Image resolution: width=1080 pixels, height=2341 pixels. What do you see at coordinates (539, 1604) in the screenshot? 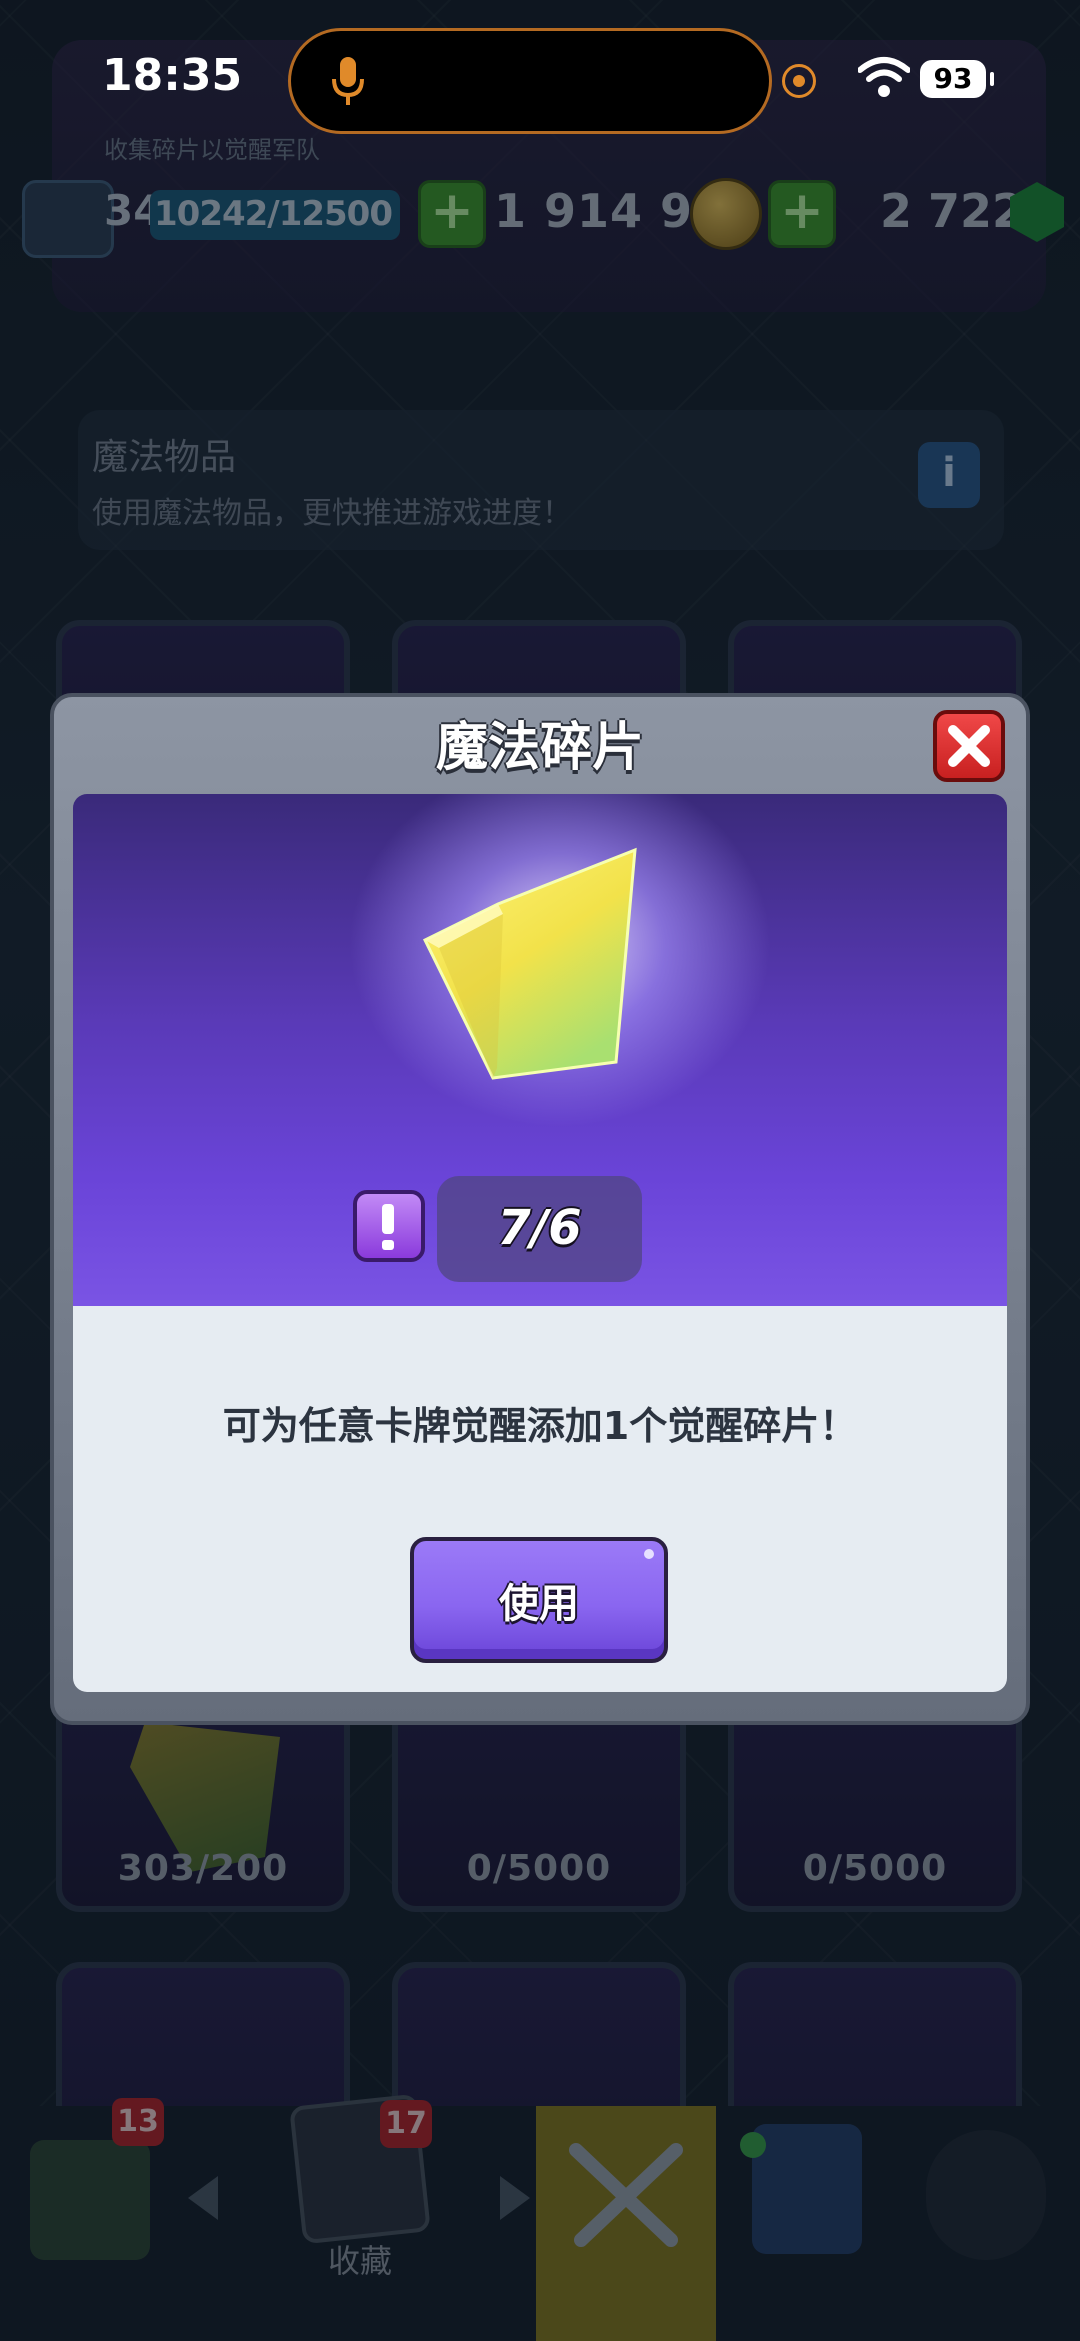
I see `use-button-label: 使用` at bounding box center [539, 1604].